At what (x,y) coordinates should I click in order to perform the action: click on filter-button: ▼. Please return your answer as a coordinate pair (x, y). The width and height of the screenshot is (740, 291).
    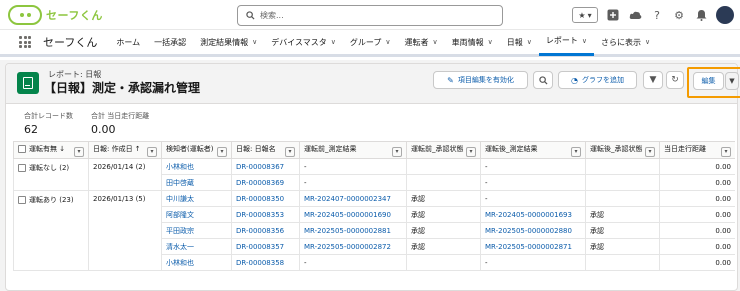
    Looking at the image, I should click on (653, 80).